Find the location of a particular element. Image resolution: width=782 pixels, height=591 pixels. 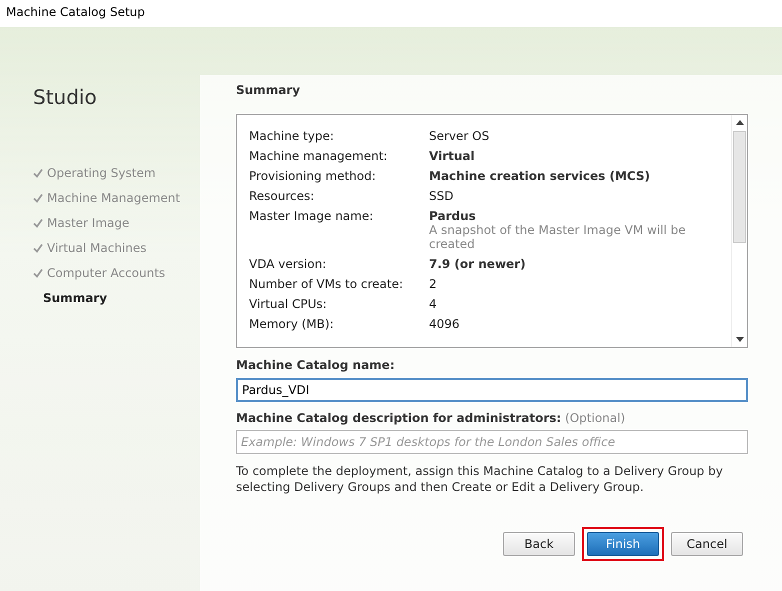

wizard-button: Finish is located at coordinates (623, 544).